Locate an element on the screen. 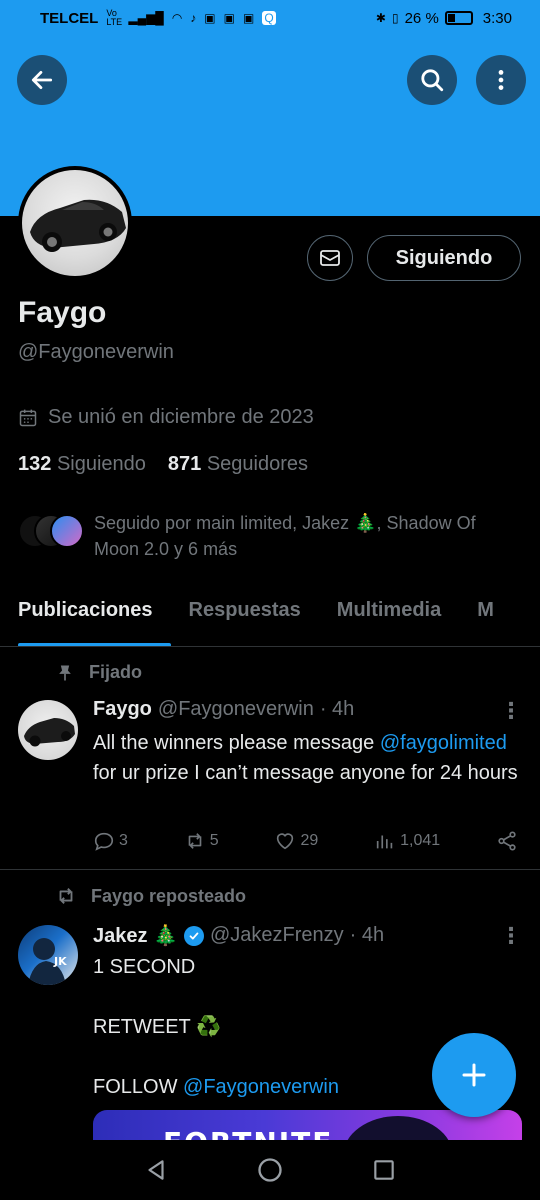 The width and height of the screenshot is (540, 1200). followers-link: 871 Seguidores is located at coordinates (238, 464).